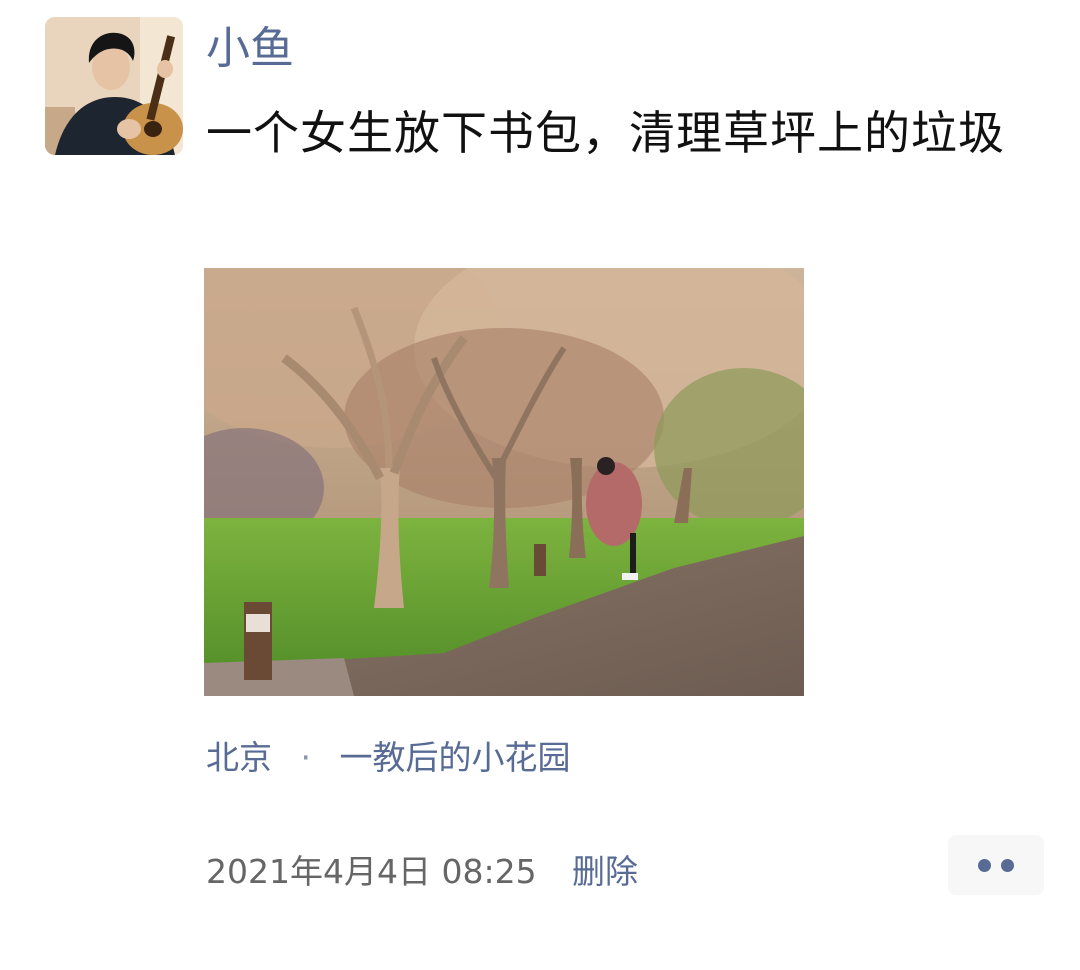 The width and height of the screenshot is (1080, 970). I want to click on post-text: 一个女生放下书包，清理草坪上的垃圾, so click(605, 133).